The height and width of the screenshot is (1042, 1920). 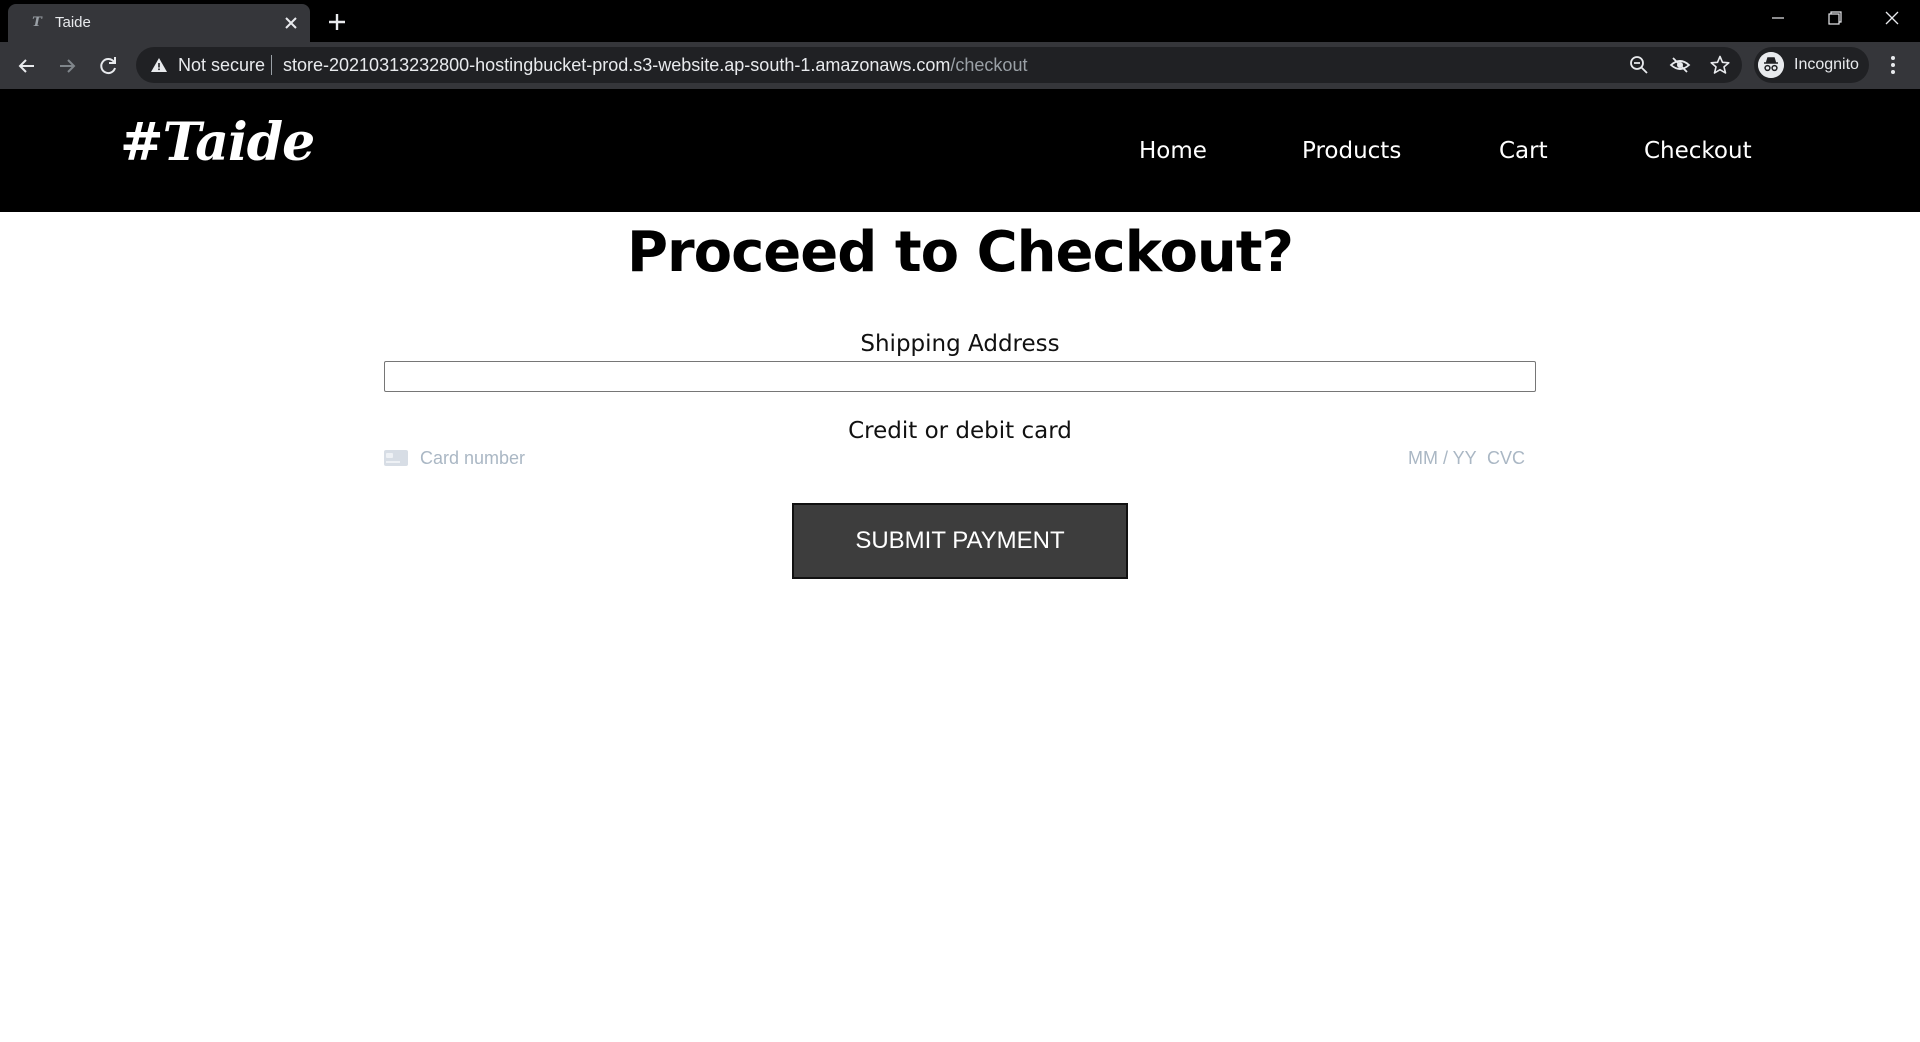 What do you see at coordinates (960, 344) in the screenshot?
I see `shipping-address-label: Shipping Address` at bounding box center [960, 344].